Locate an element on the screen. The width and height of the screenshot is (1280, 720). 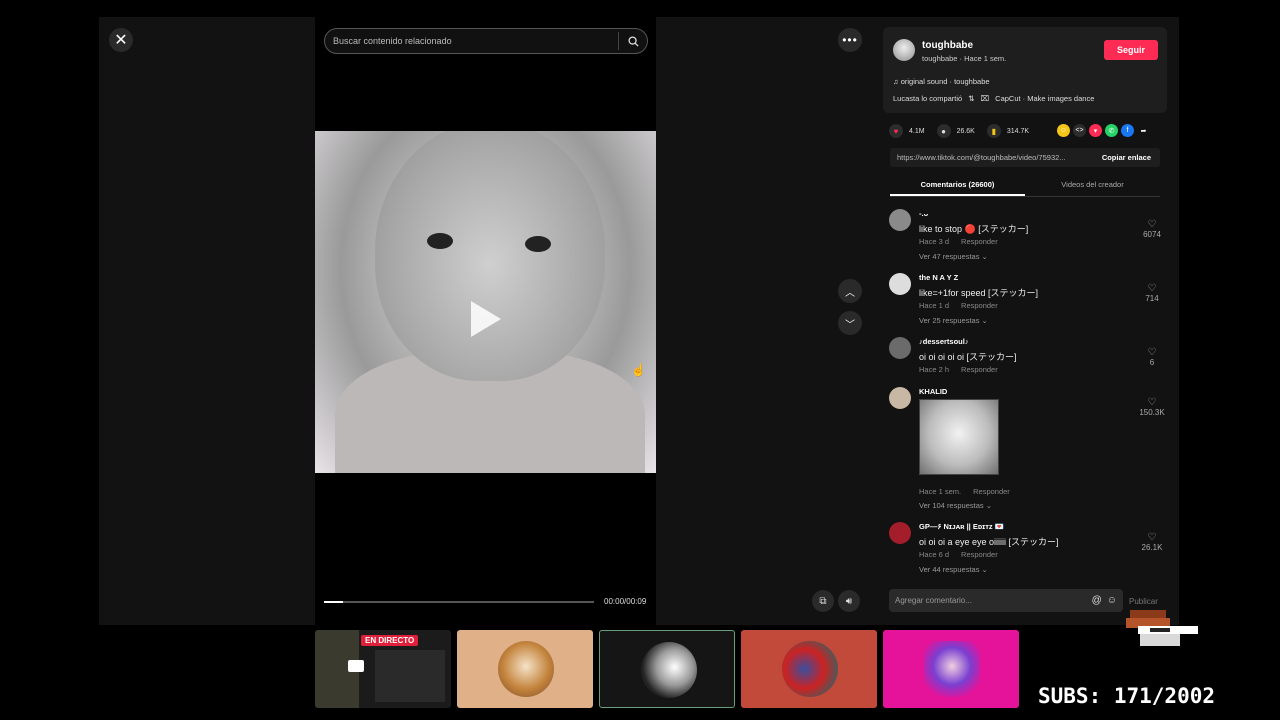
whatsapp-icon: ✆ is located at coordinates (1111, 130).